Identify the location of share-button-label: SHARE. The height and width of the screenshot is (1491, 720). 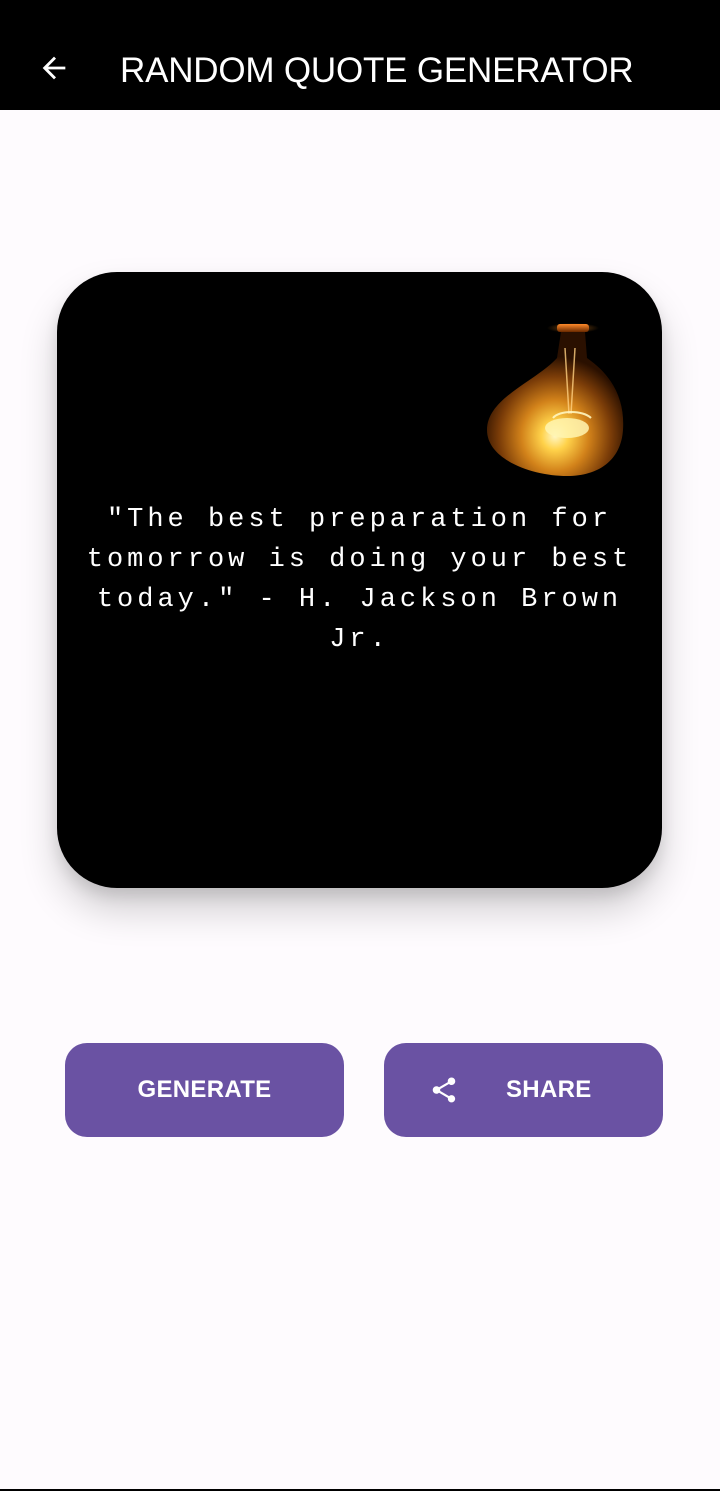
(549, 1089).